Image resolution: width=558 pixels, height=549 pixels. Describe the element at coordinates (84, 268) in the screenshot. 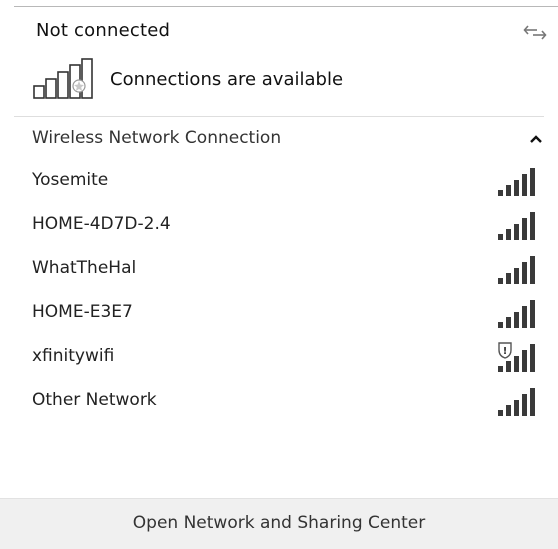

I see `network-name: WhatTheHal` at that location.